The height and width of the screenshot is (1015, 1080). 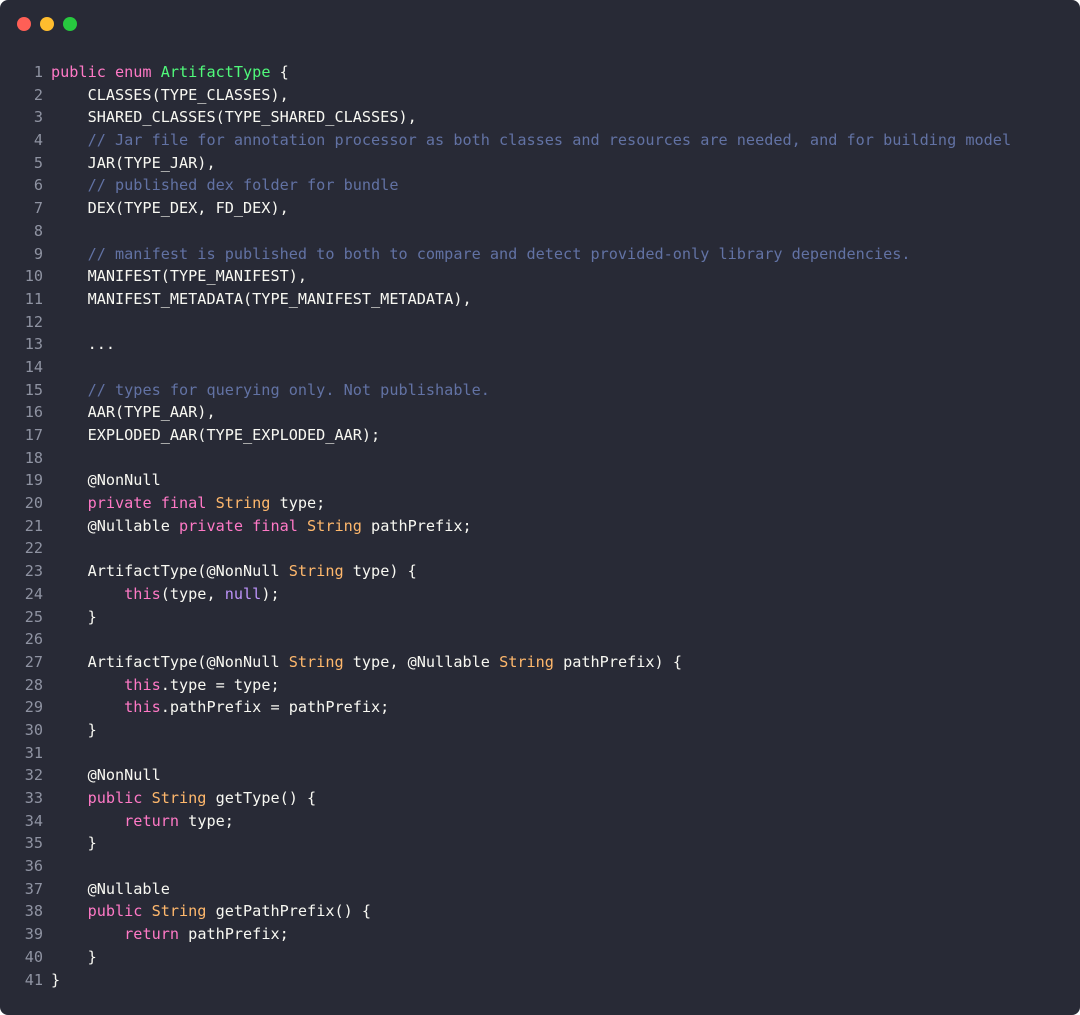 I want to click on line-number: 12, so click(x=33, y=321).